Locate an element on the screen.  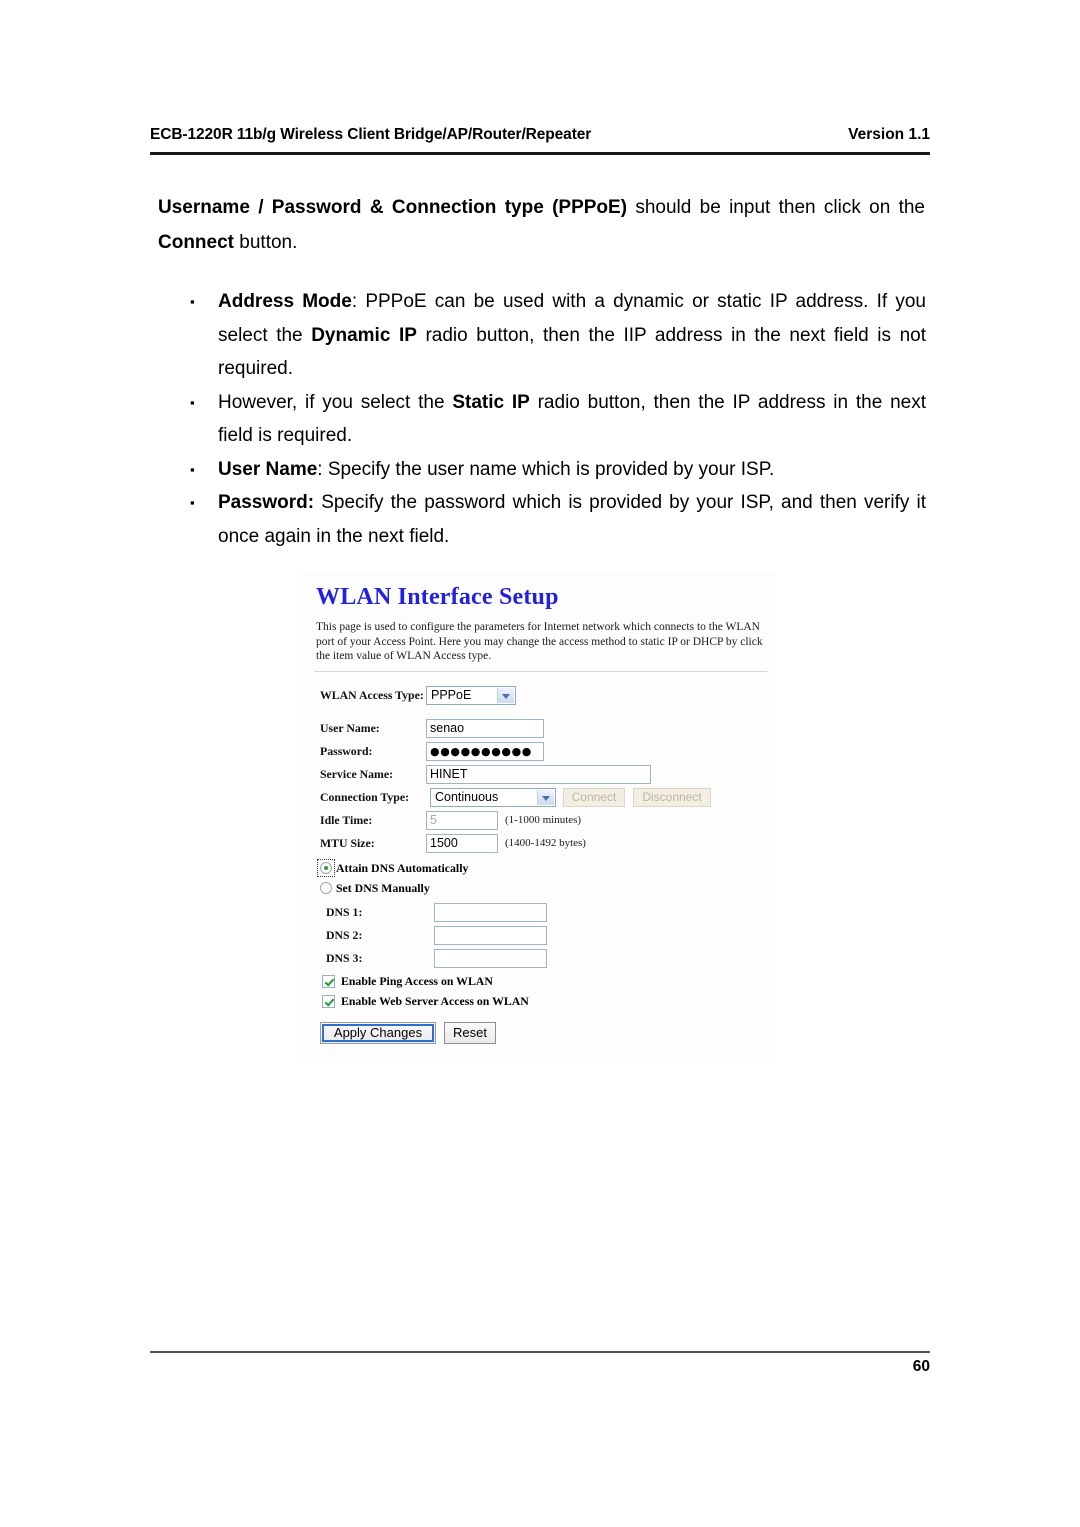
mtu-size-input: 1500 is located at coordinates (462, 843).